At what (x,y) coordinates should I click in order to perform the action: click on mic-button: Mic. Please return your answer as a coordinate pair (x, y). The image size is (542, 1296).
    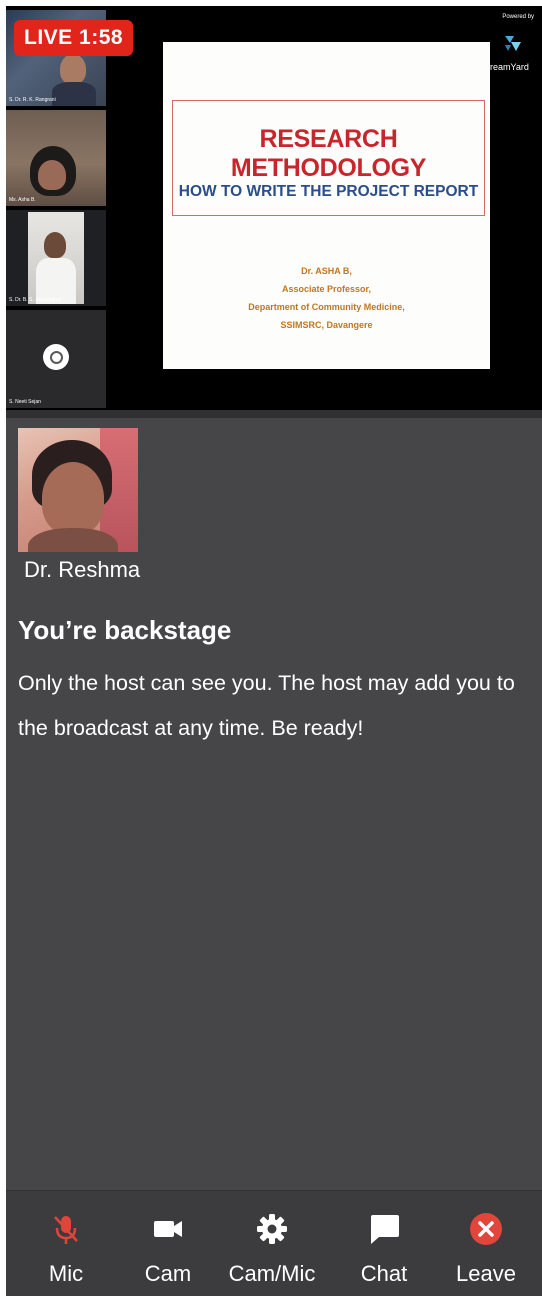
    Looking at the image, I should click on (66, 1243).